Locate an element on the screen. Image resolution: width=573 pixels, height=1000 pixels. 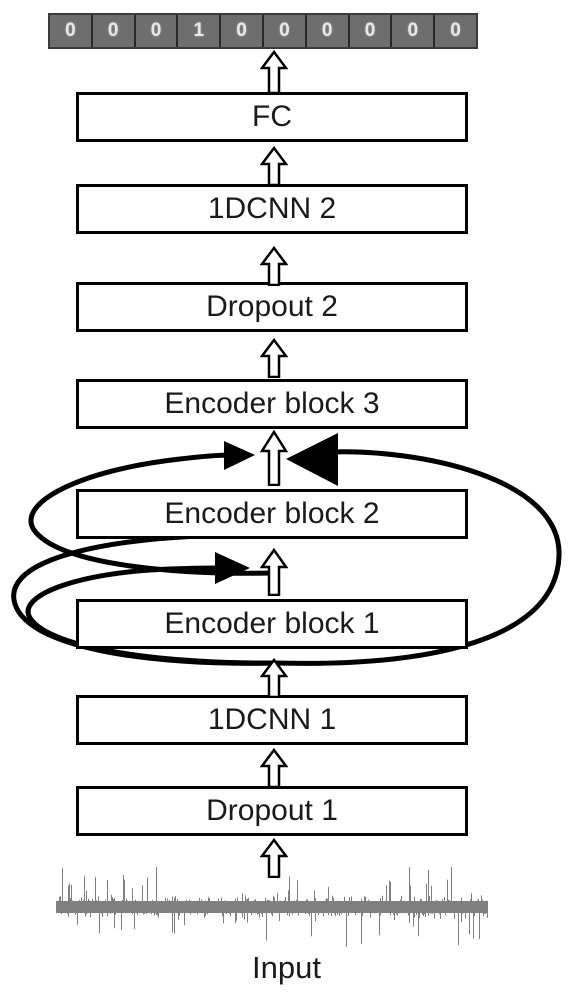
stage-box-encoder-block-3: Encoder block 3 is located at coordinates (272, 404).